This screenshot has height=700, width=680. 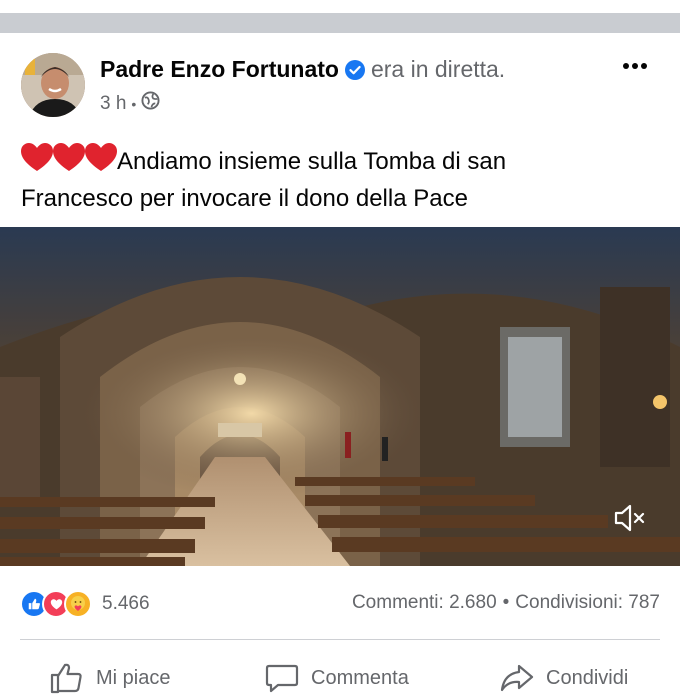 I want to click on avatar-image, so click(x=53, y=85).